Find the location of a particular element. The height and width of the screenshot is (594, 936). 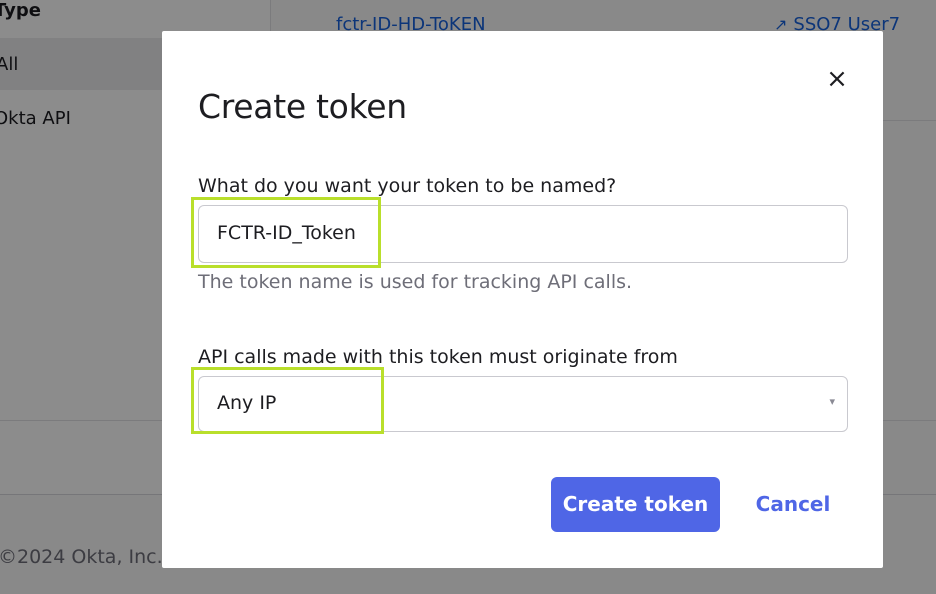

chevron-down-icon: ▾ is located at coordinates (832, 401).